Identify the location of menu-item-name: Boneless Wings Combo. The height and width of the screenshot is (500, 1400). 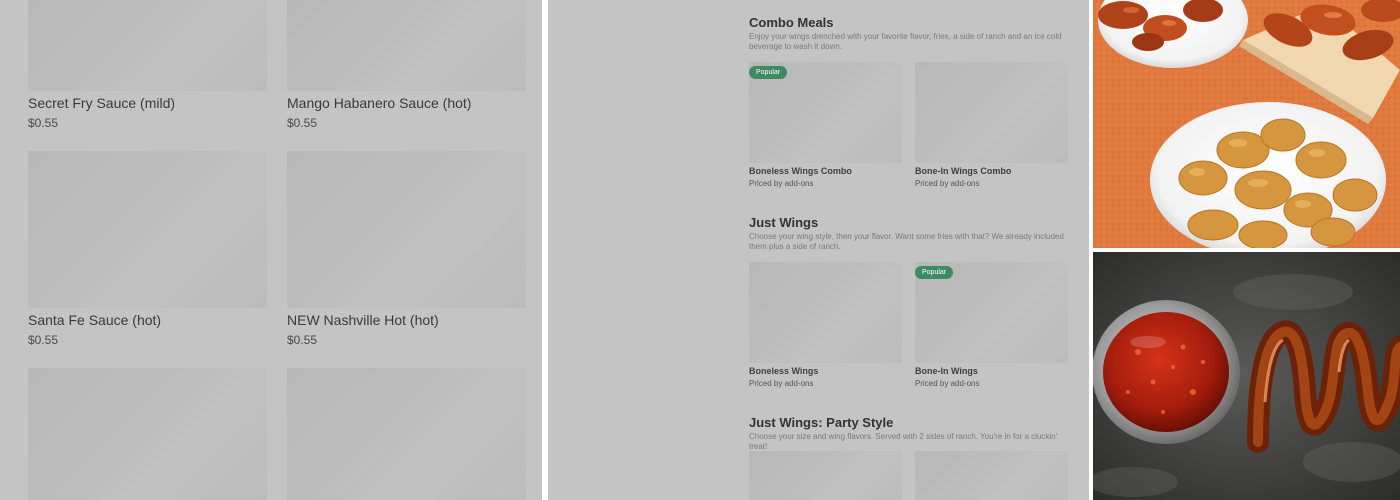
(800, 171).